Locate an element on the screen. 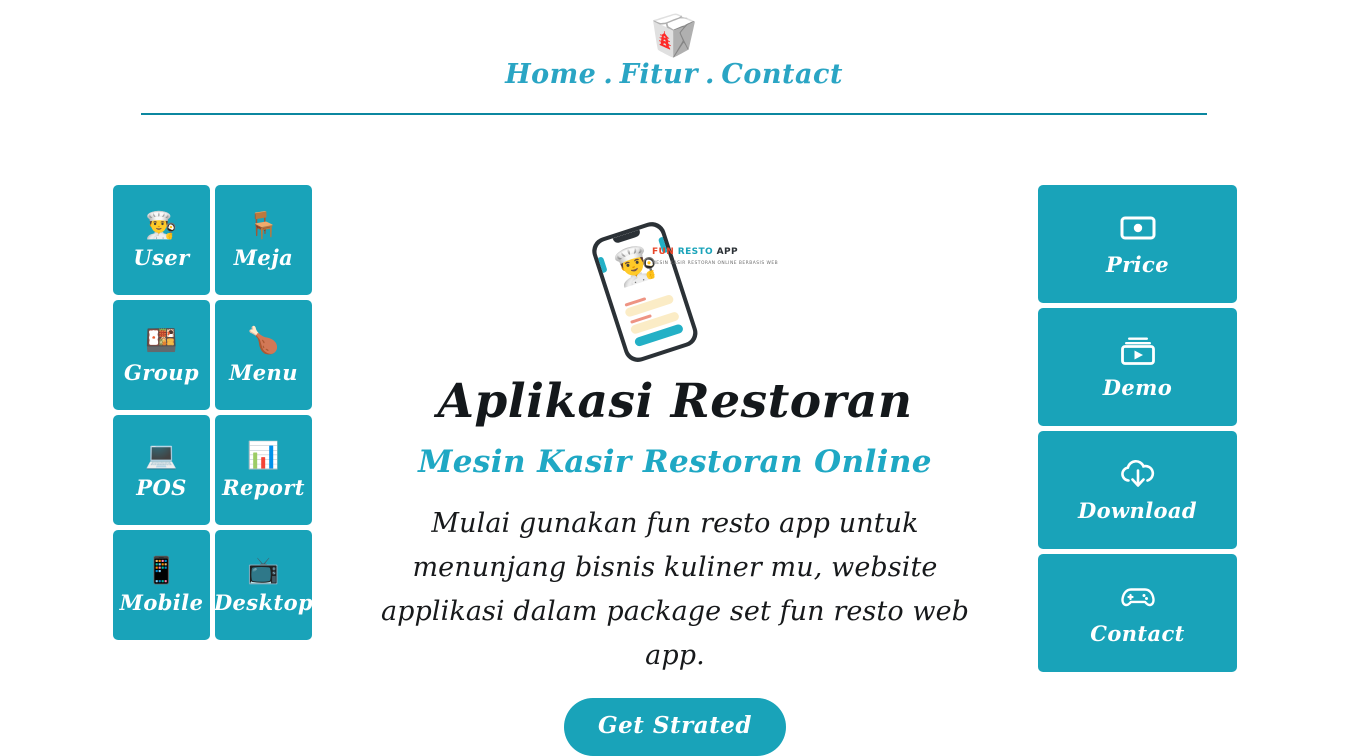 The image size is (1348, 756). tile-pos: 💻 POS is located at coordinates (161, 470).